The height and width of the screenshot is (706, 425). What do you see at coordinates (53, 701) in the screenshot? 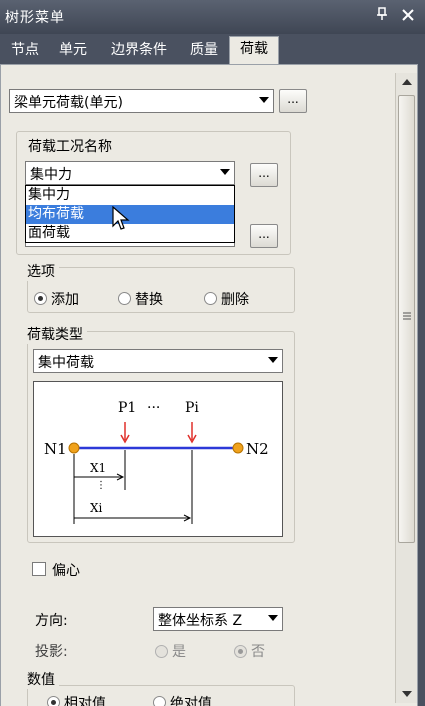
I see `radio-relative` at bounding box center [53, 701].